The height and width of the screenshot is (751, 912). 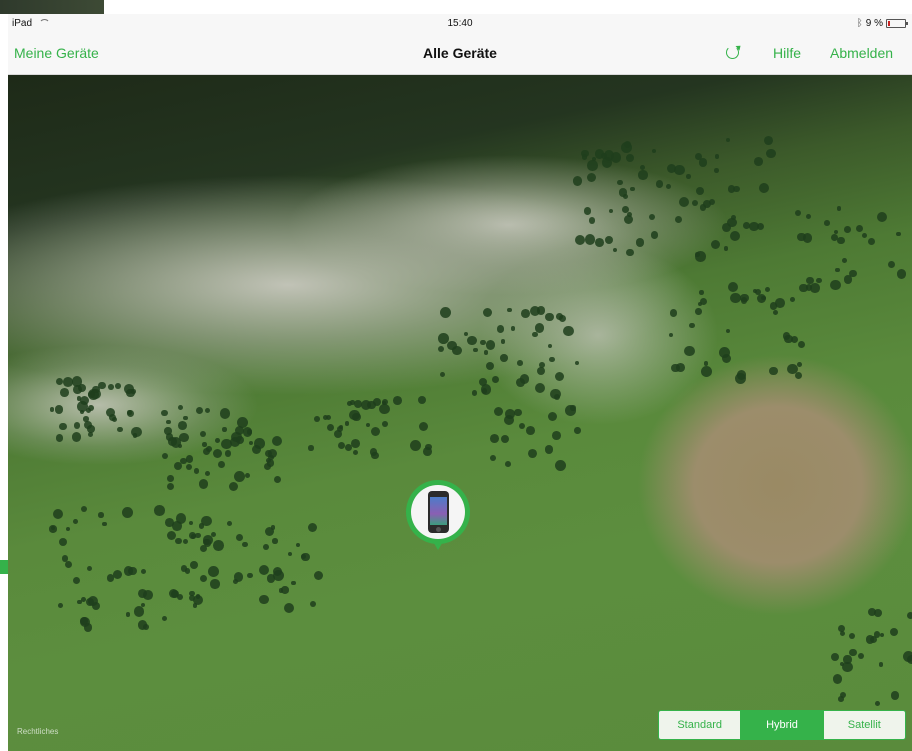 I want to click on device-location-pin, so click(x=438, y=515).